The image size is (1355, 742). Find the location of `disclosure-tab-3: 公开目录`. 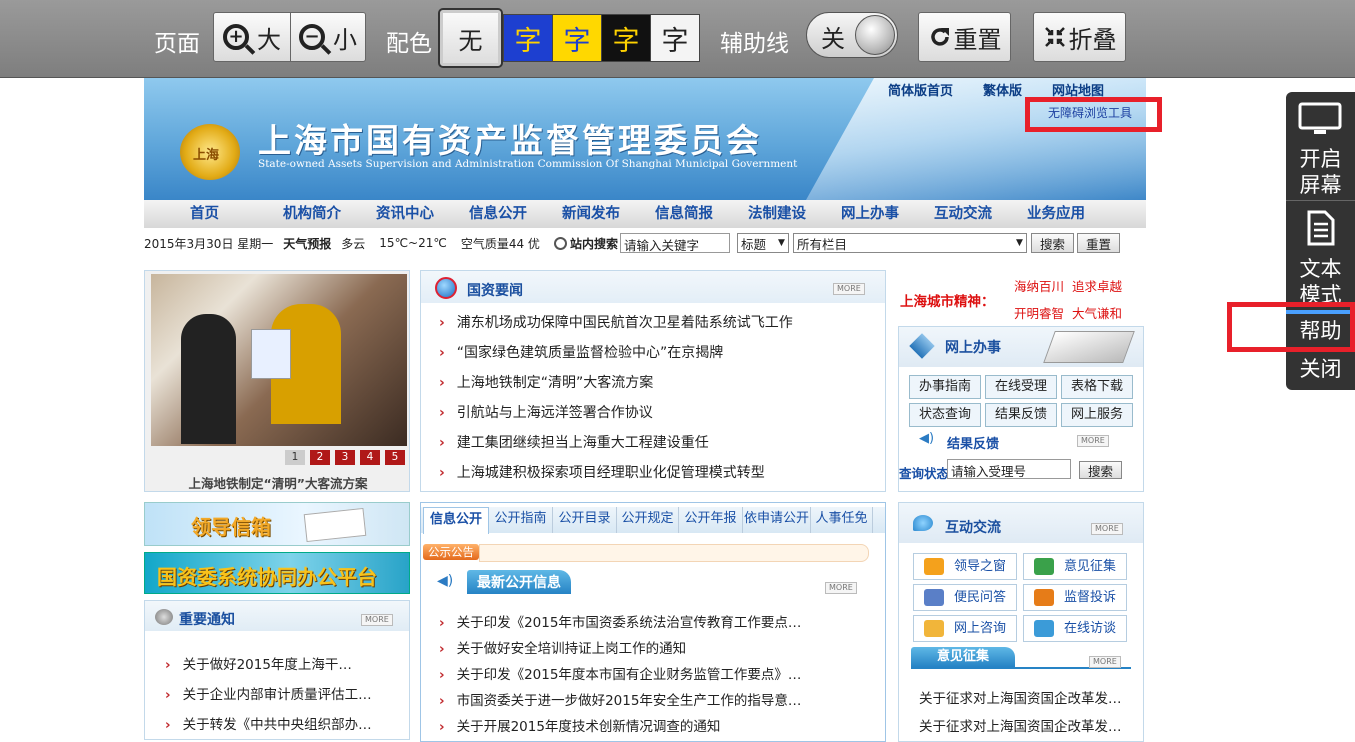

disclosure-tab-3: 公开目录 is located at coordinates (585, 520).